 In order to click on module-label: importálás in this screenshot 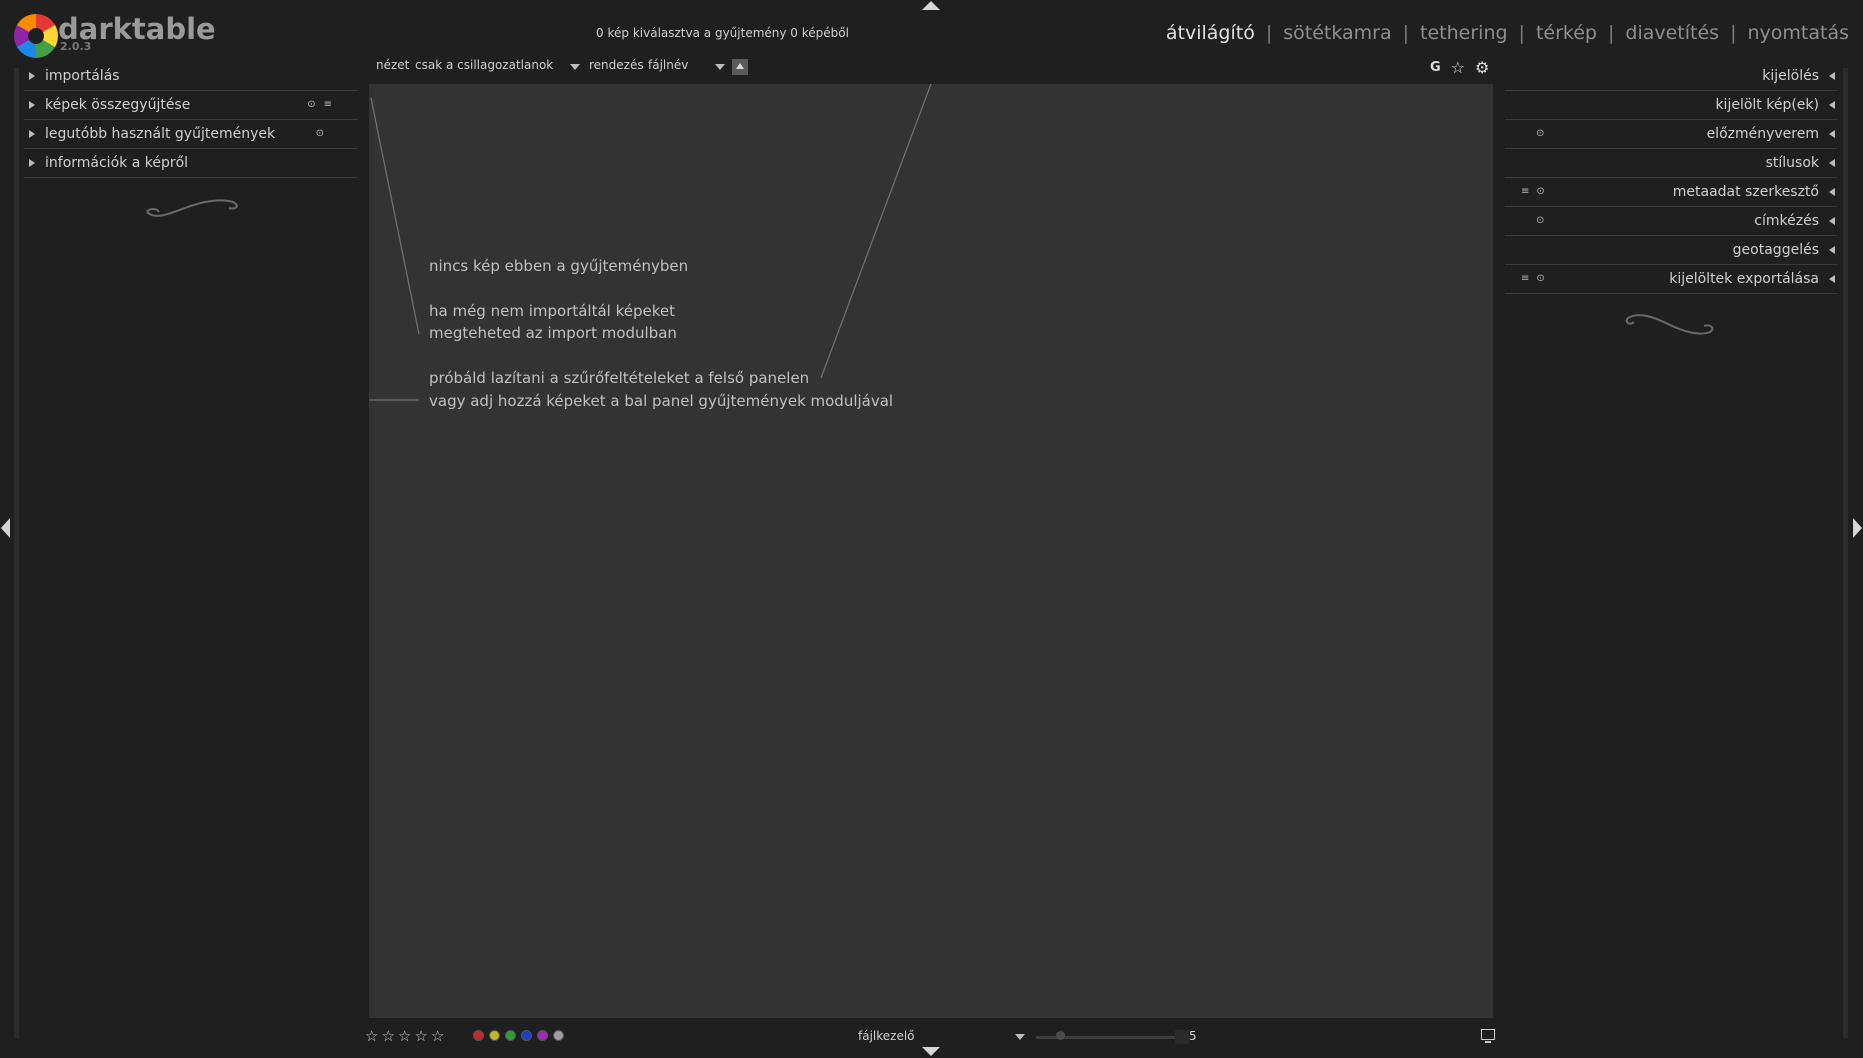, I will do `click(82, 76)`.